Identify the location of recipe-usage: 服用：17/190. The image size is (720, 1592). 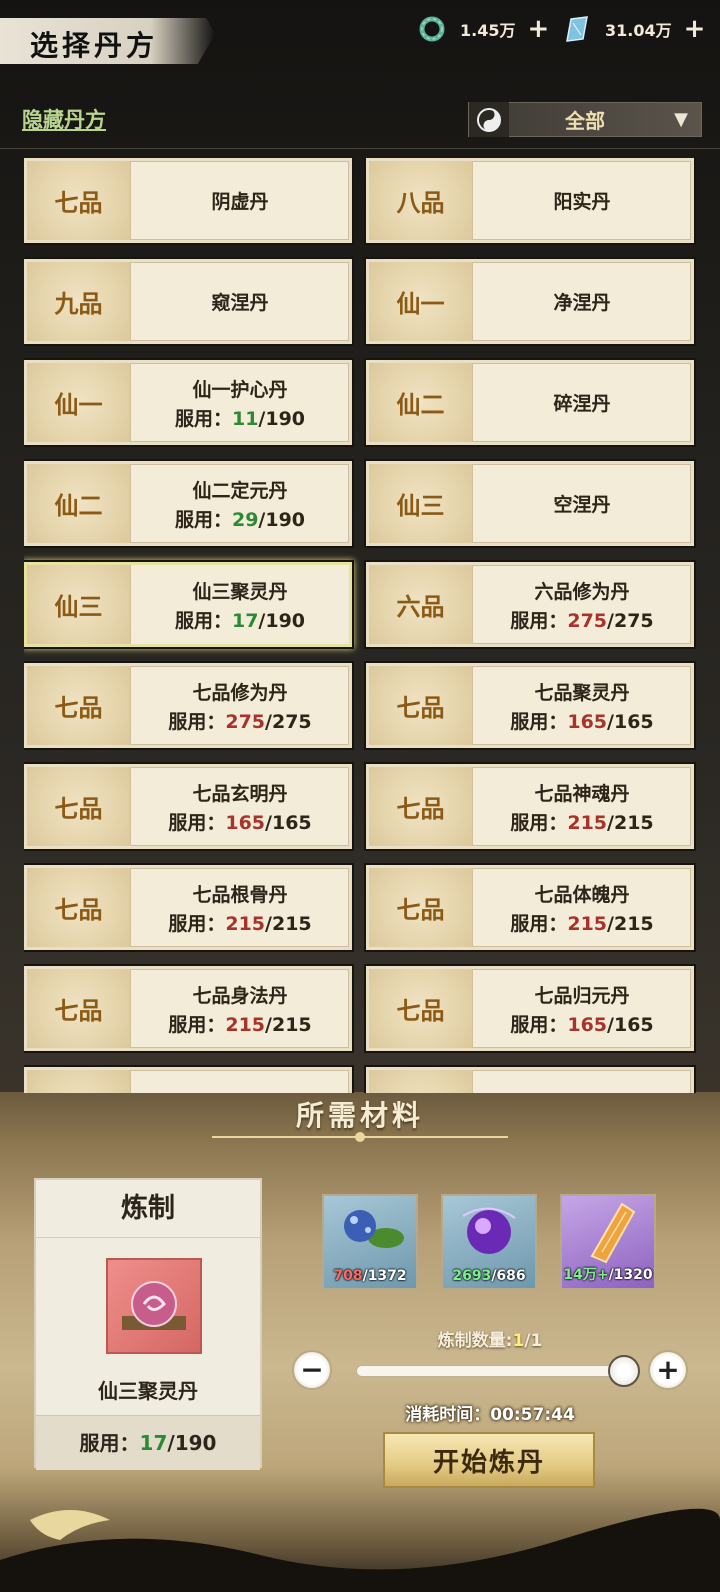
(240, 619).